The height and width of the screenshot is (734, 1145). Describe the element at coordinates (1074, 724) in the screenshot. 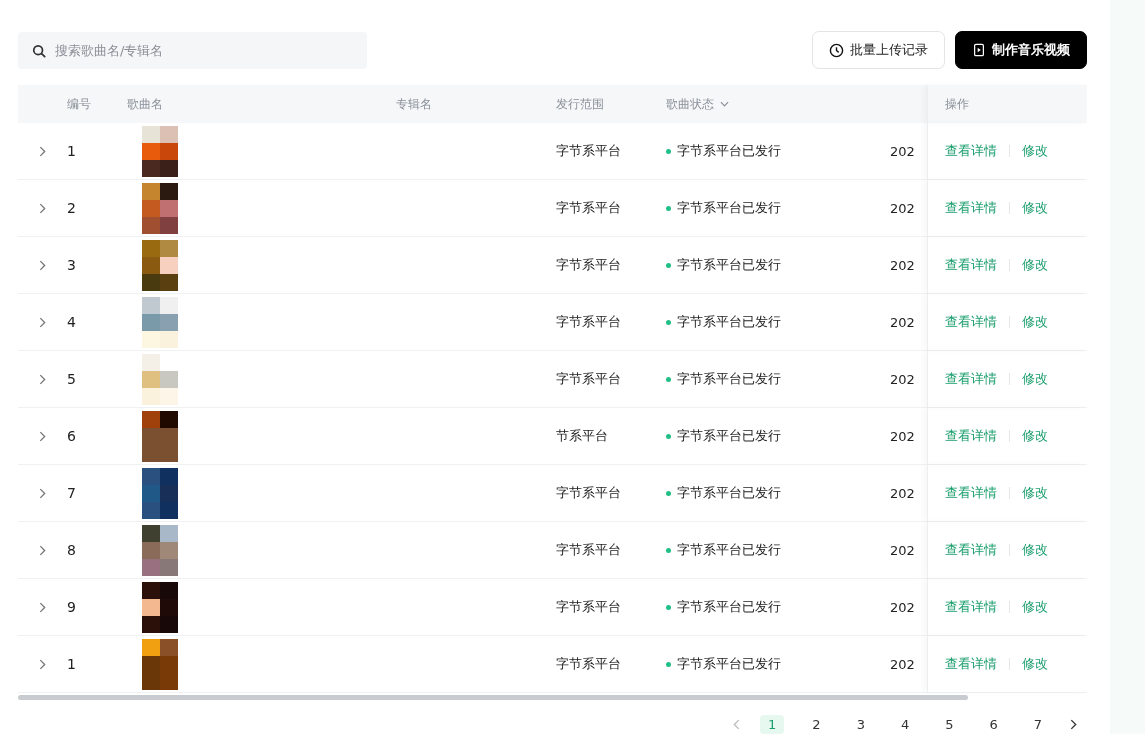

I see `next-icon` at that location.